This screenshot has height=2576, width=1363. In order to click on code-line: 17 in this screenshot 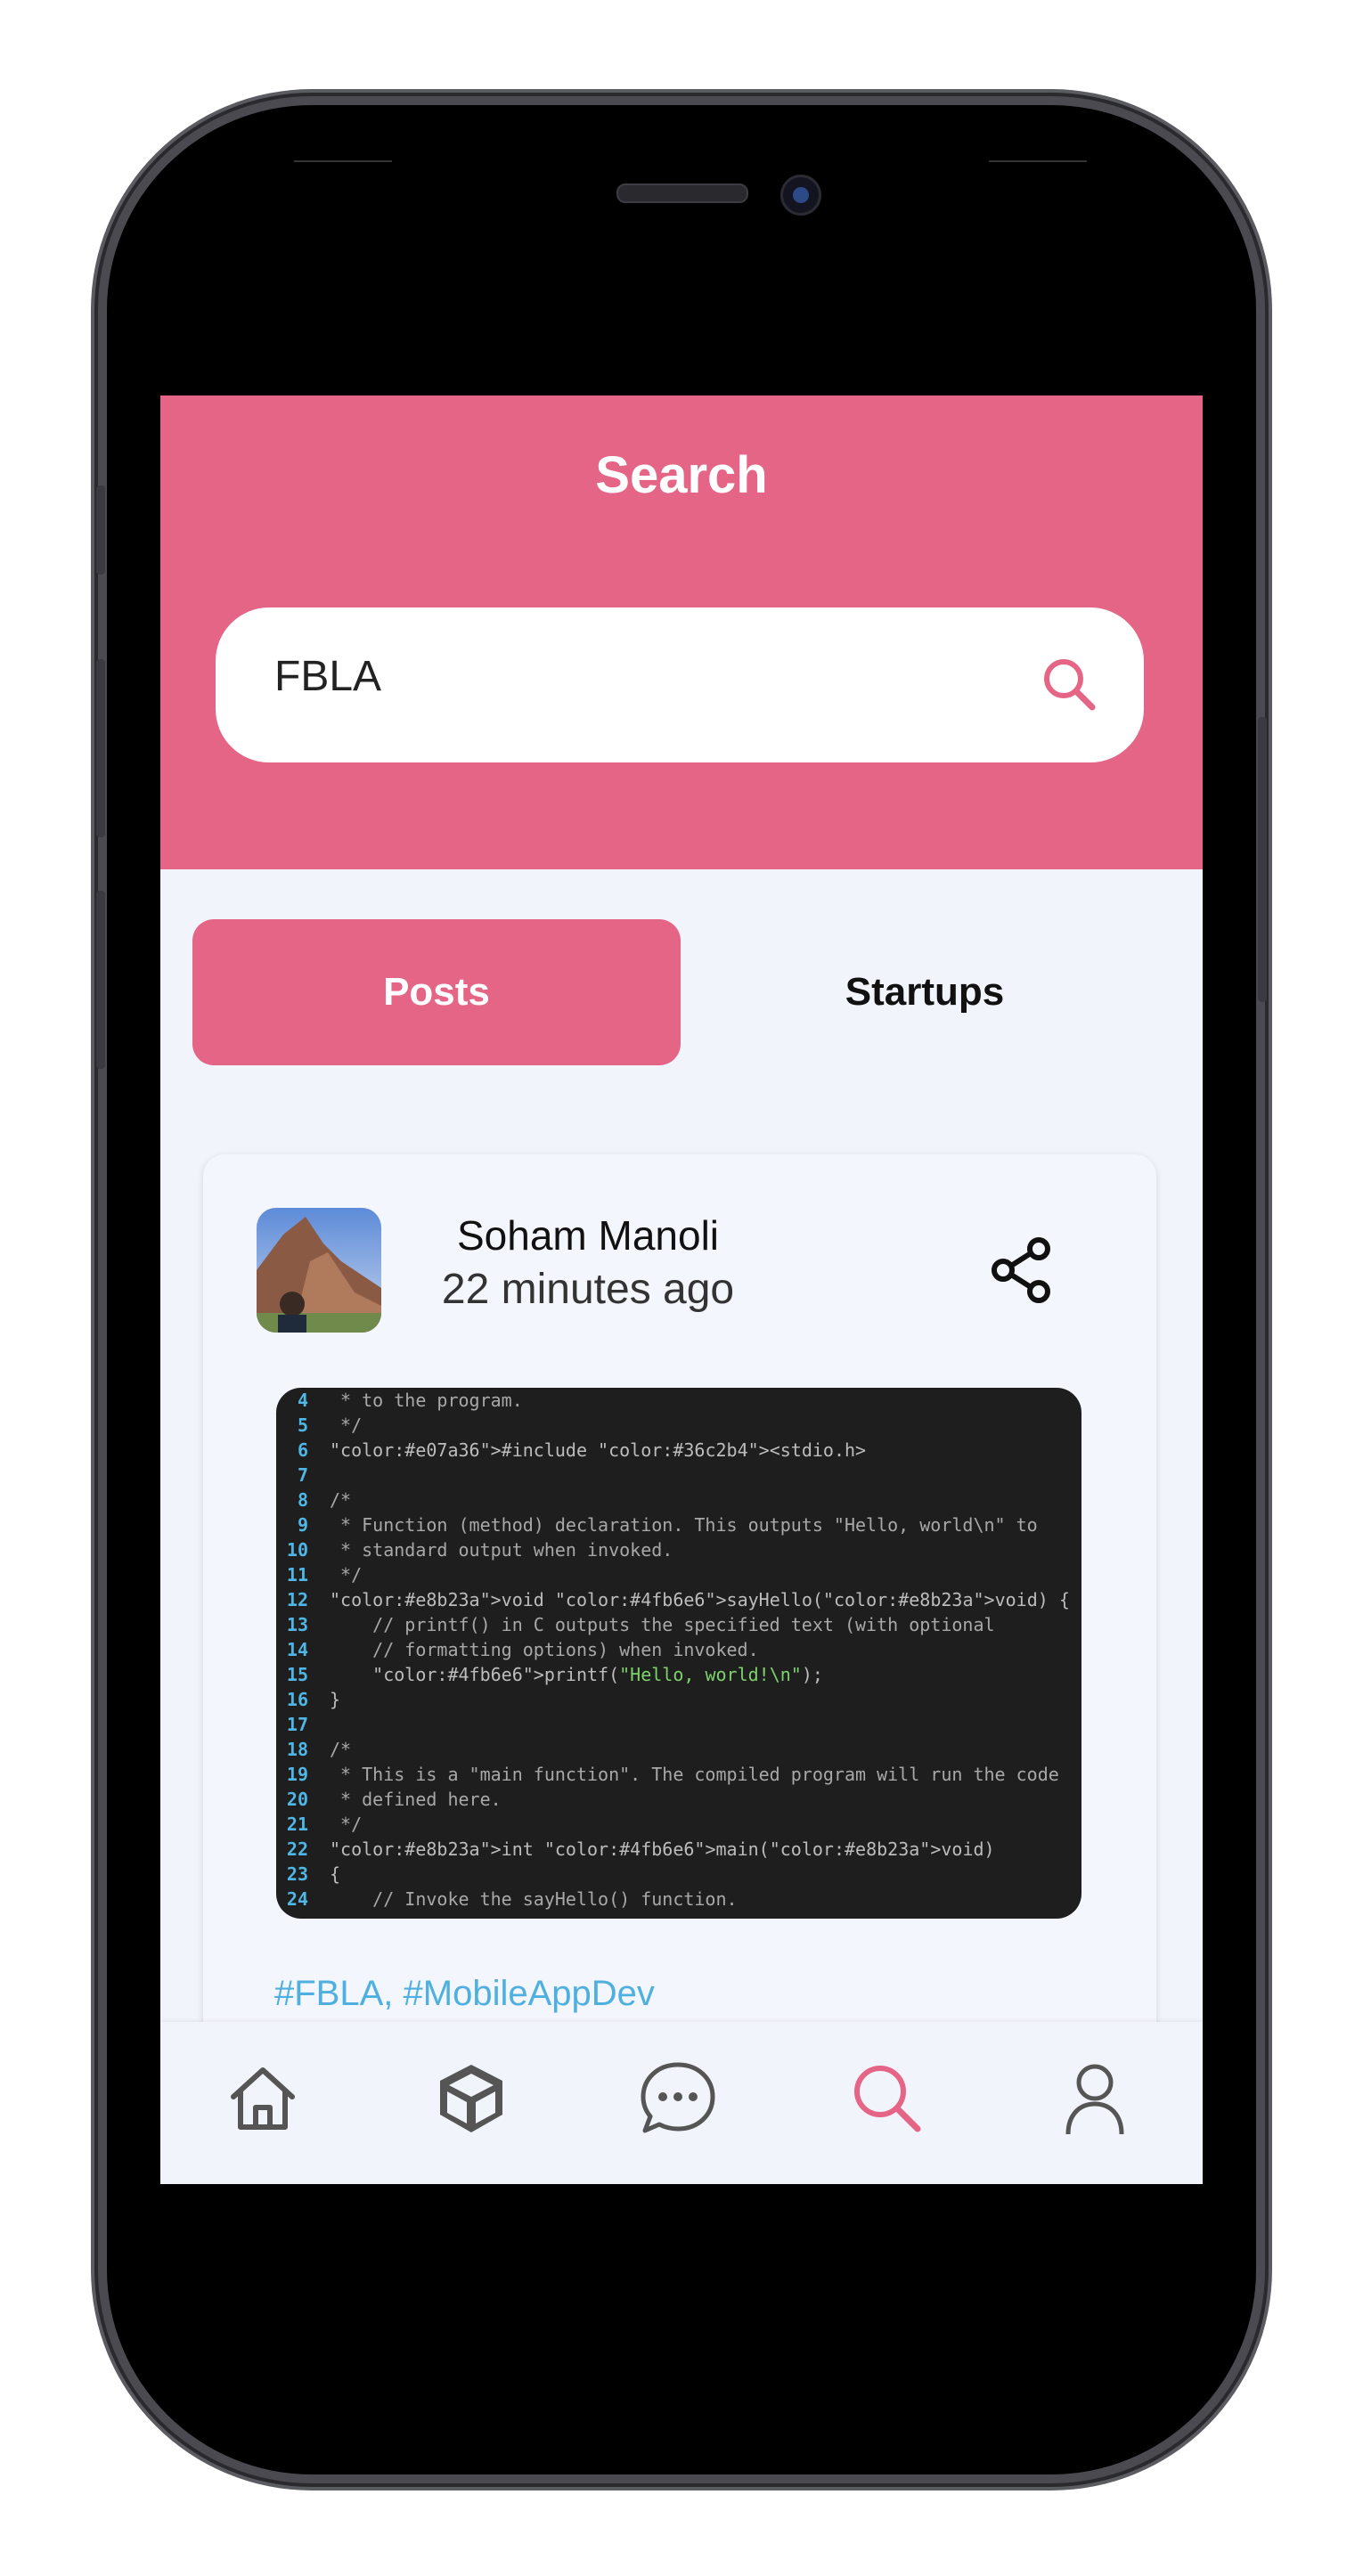, I will do `click(303, 1726)`.